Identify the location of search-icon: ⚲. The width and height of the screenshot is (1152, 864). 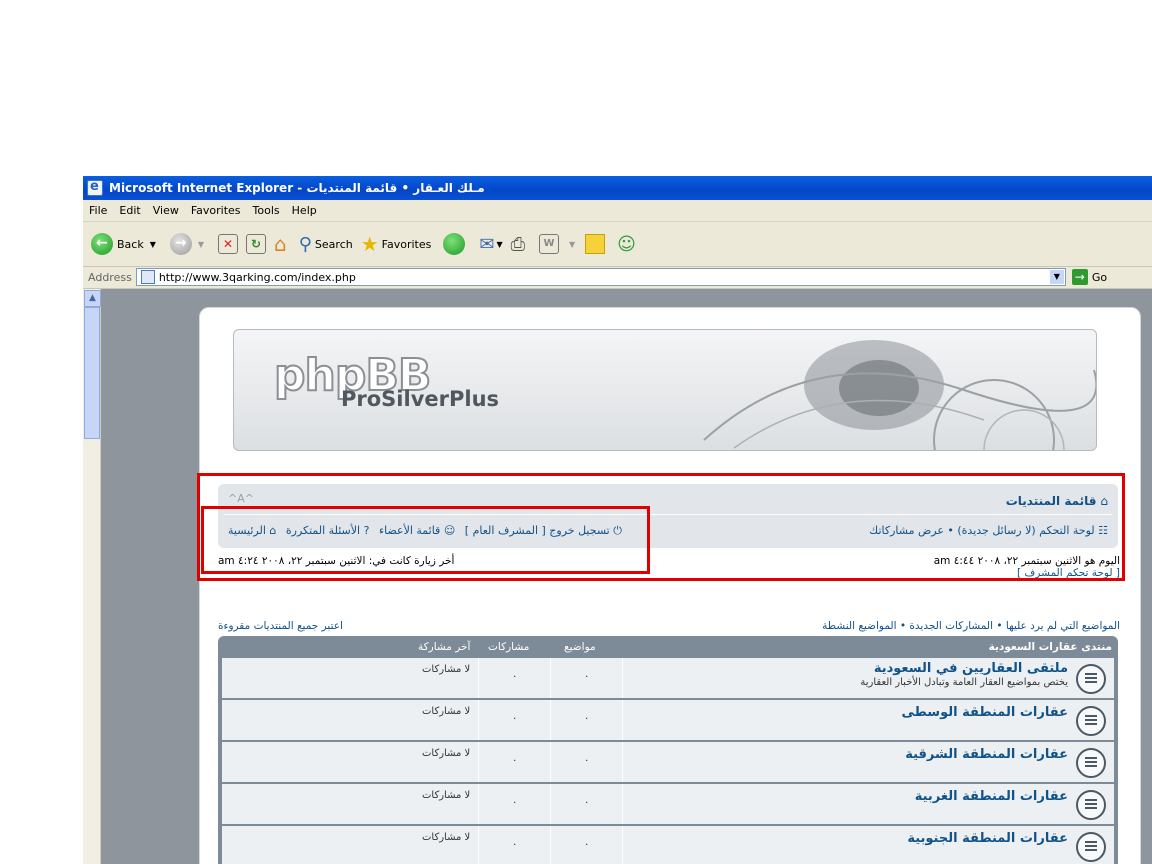
(305, 244).